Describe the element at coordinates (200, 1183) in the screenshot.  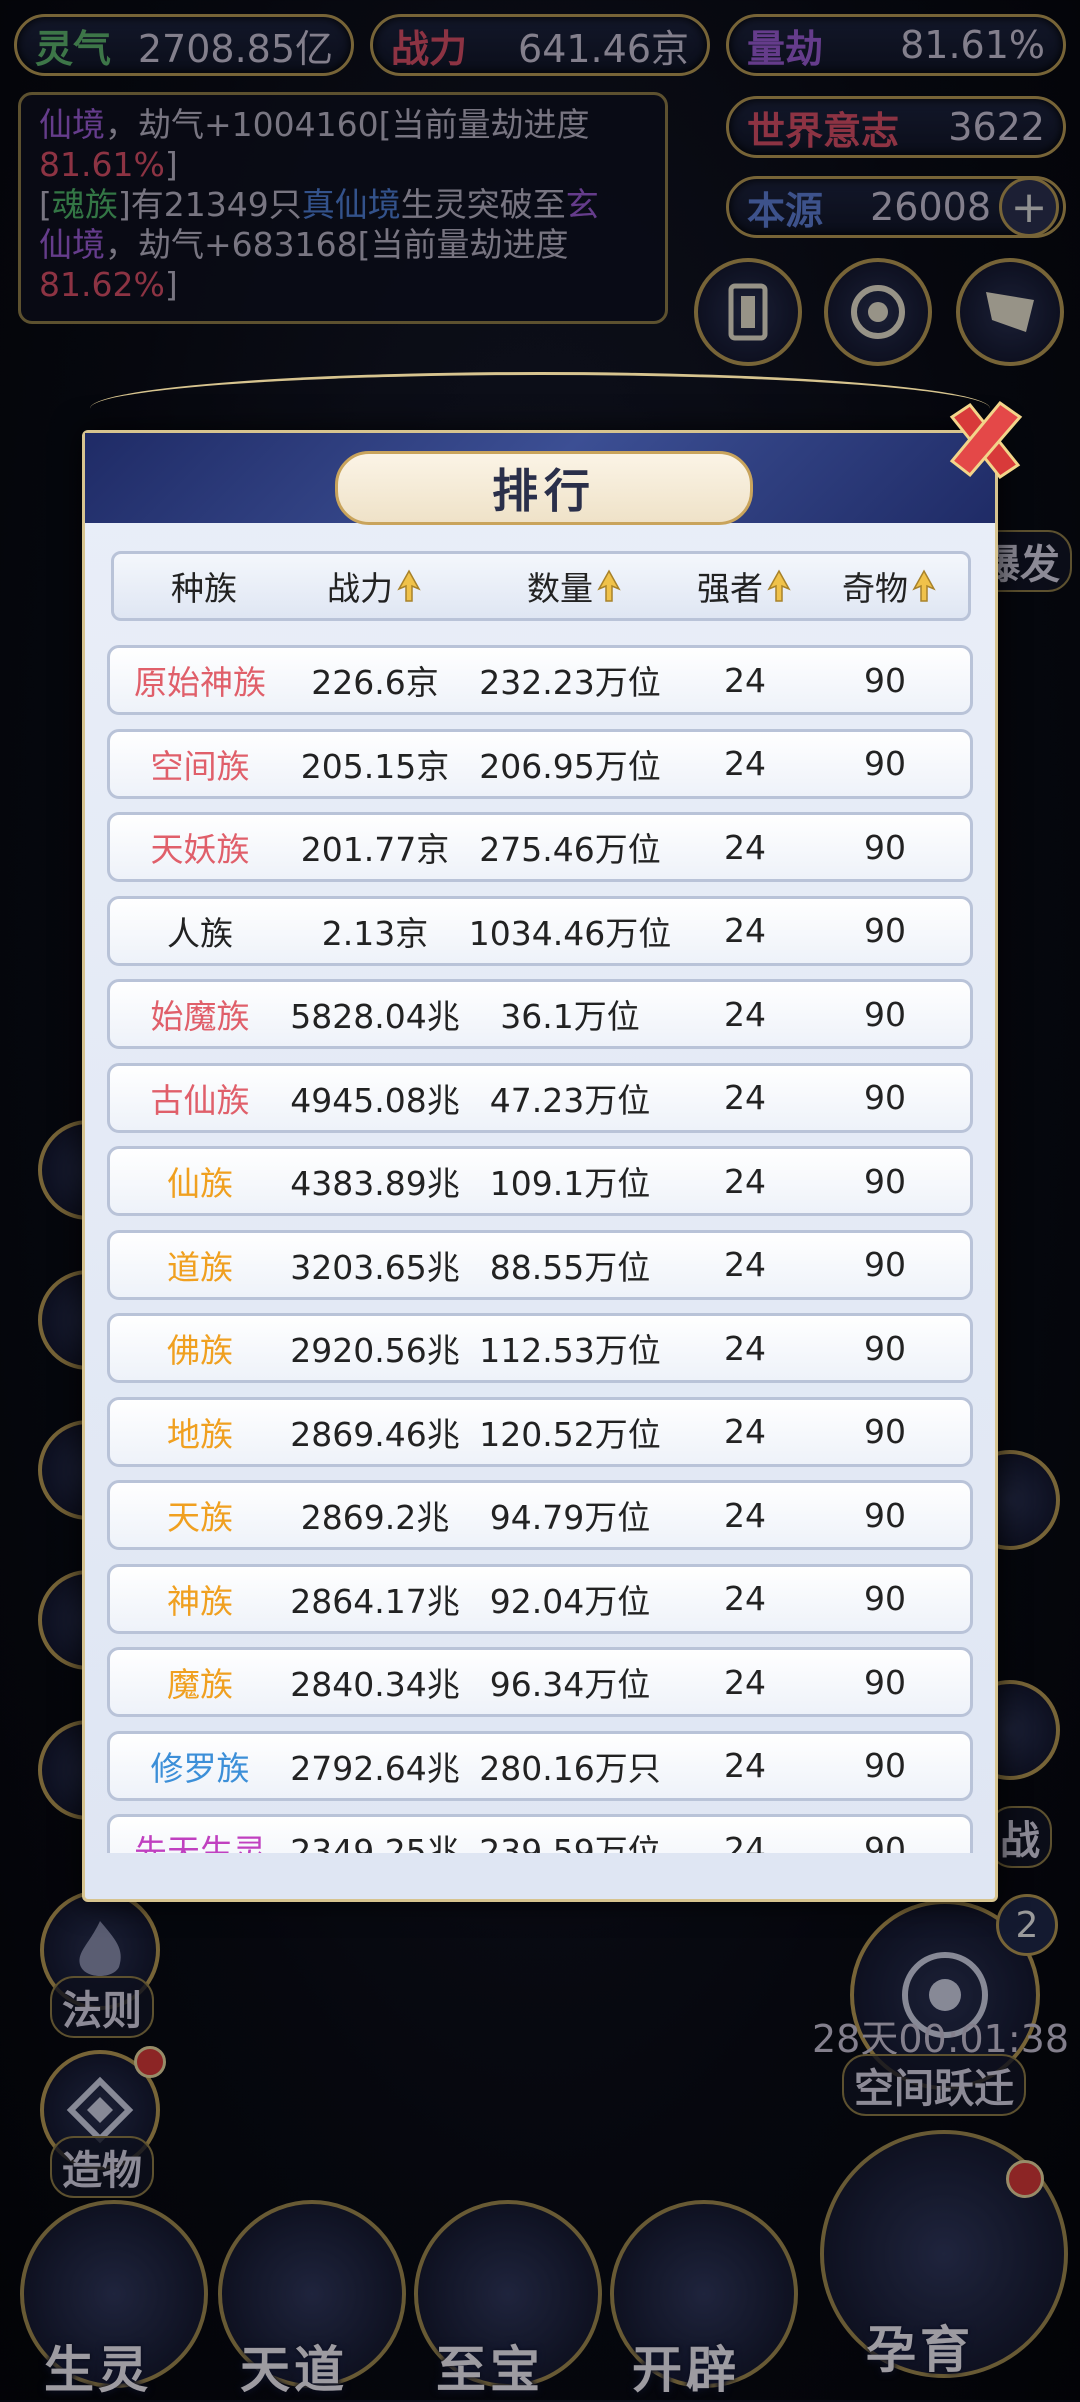
I see `race-cell: 仙族` at that location.